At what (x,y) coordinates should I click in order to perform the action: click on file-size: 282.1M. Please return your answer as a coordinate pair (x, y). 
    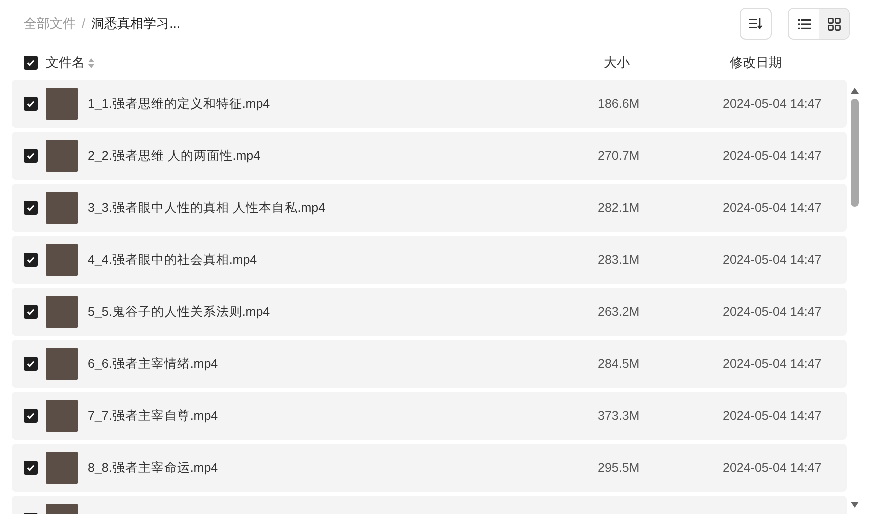
    Looking at the image, I should click on (619, 208).